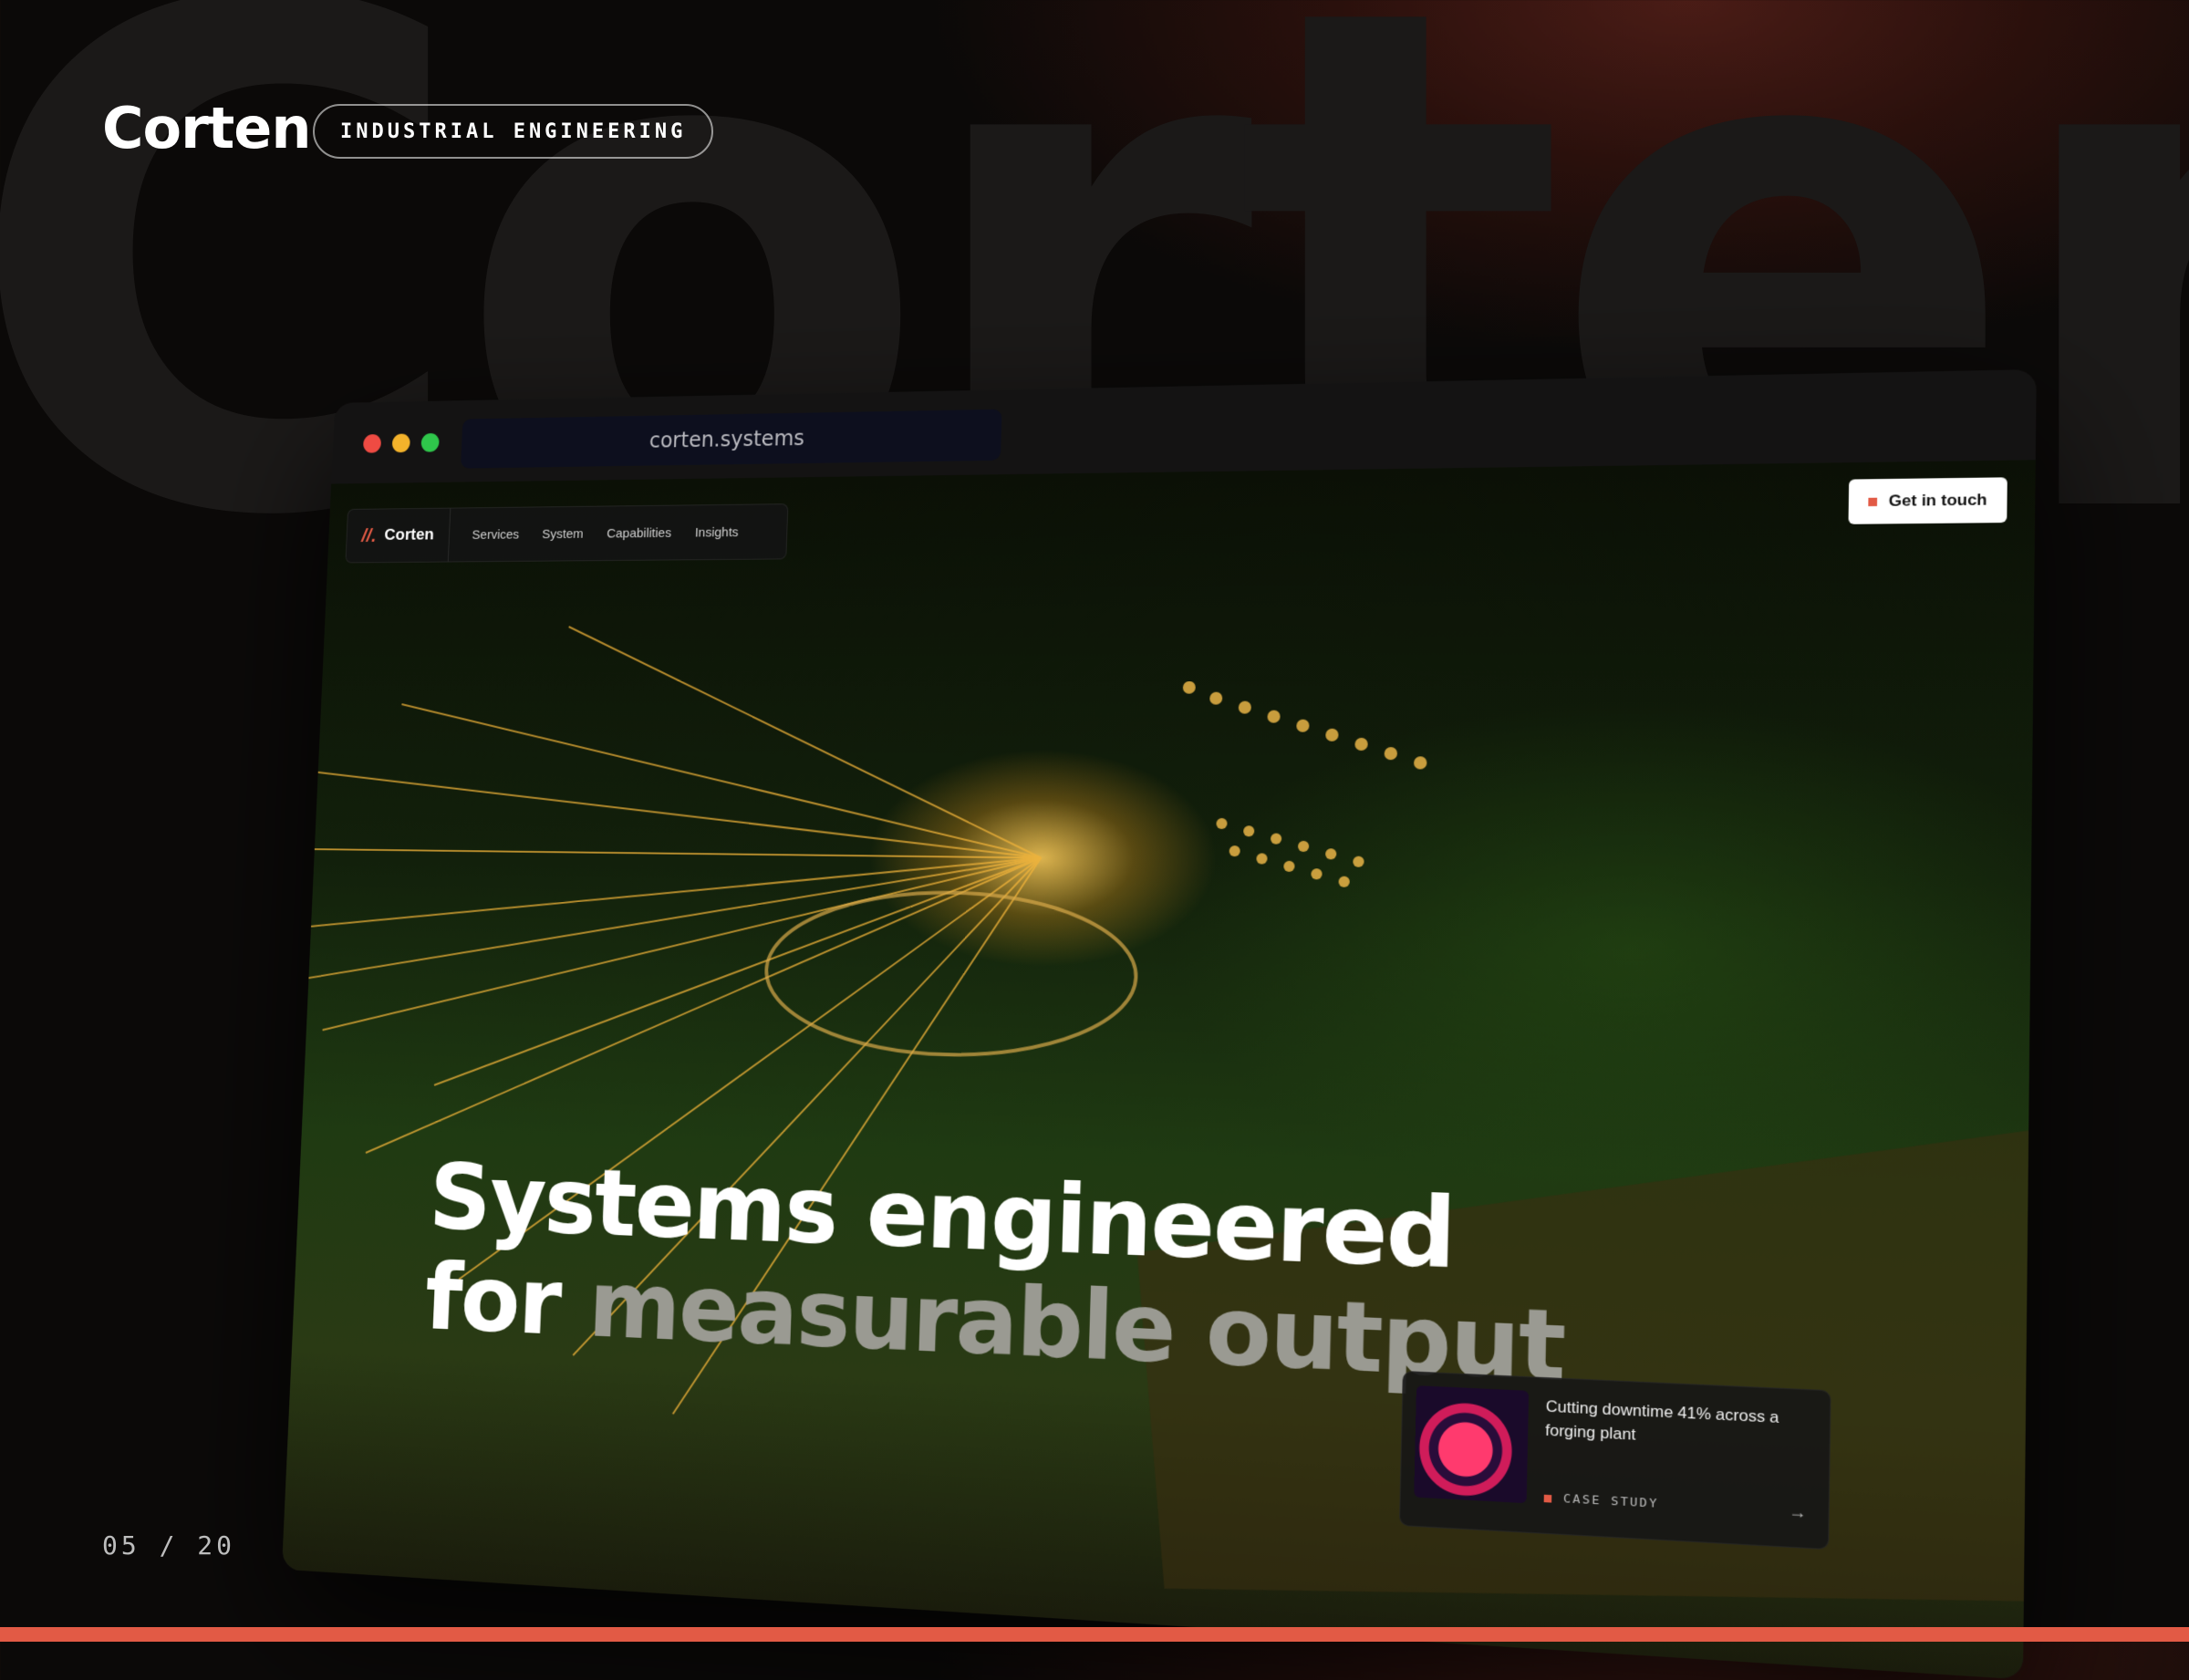  What do you see at coordinates (493, 1300) in the screenshot?
I see `headline-for: for` at bounding box center [493, 1300].